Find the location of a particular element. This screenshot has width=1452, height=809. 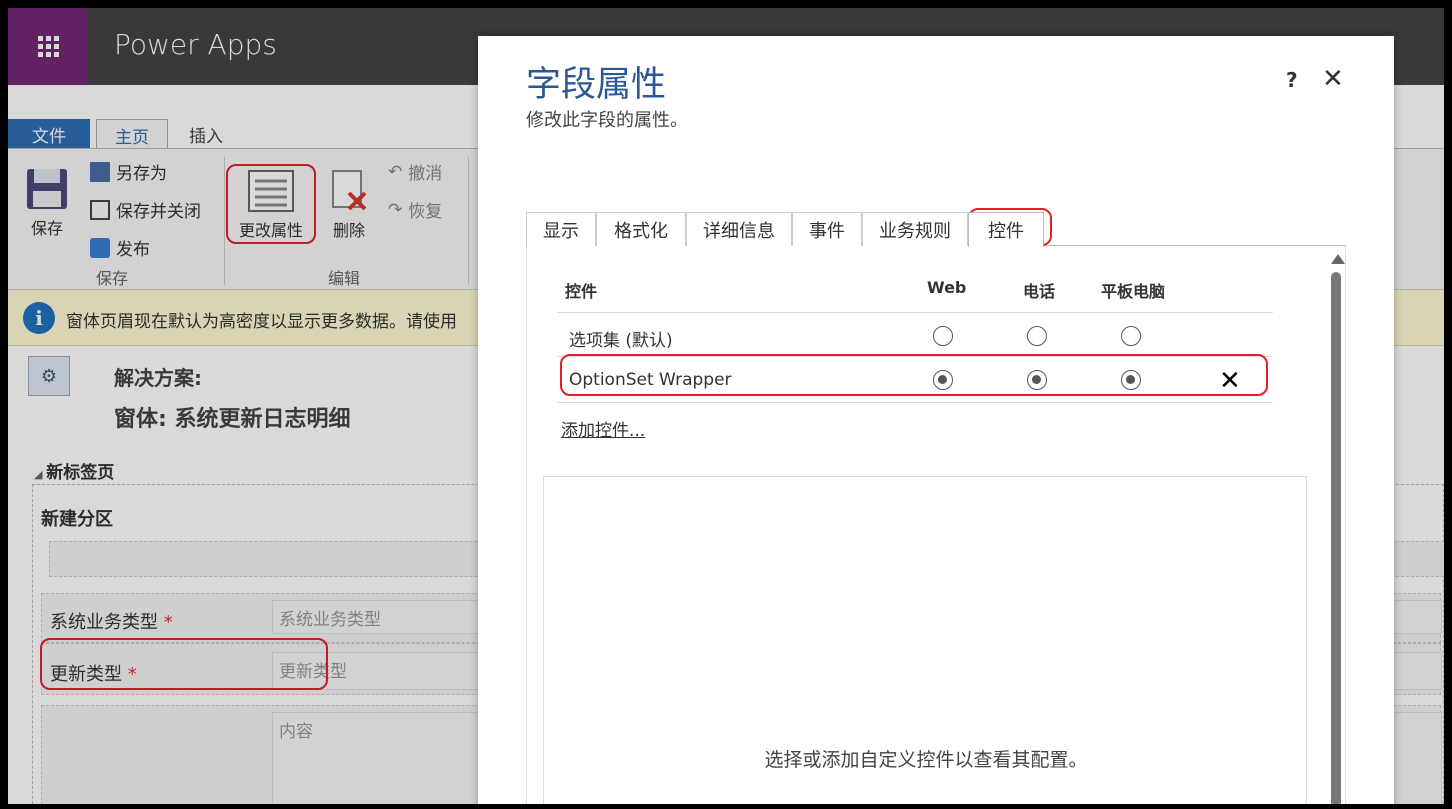

tab-display: 显示 is located at coordinates (561, 229).